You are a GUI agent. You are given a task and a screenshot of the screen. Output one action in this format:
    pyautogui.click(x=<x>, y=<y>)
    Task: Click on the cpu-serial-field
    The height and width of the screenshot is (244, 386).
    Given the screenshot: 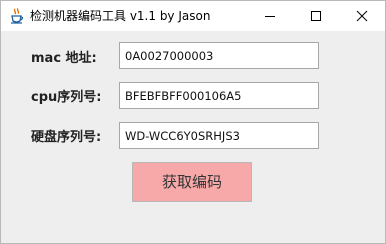 What is the action you would take?
    pyautogui.click(x=219, y=95)
    